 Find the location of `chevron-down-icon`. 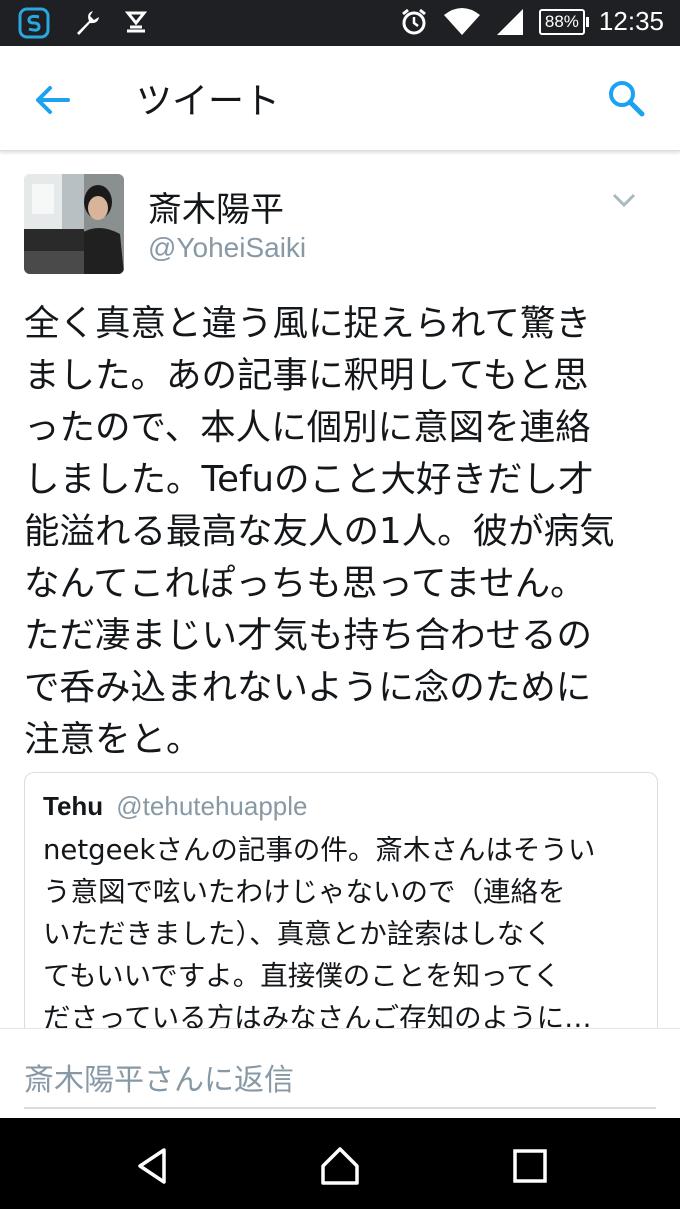

chevron-down-icon is located at coordinates (624, 200).